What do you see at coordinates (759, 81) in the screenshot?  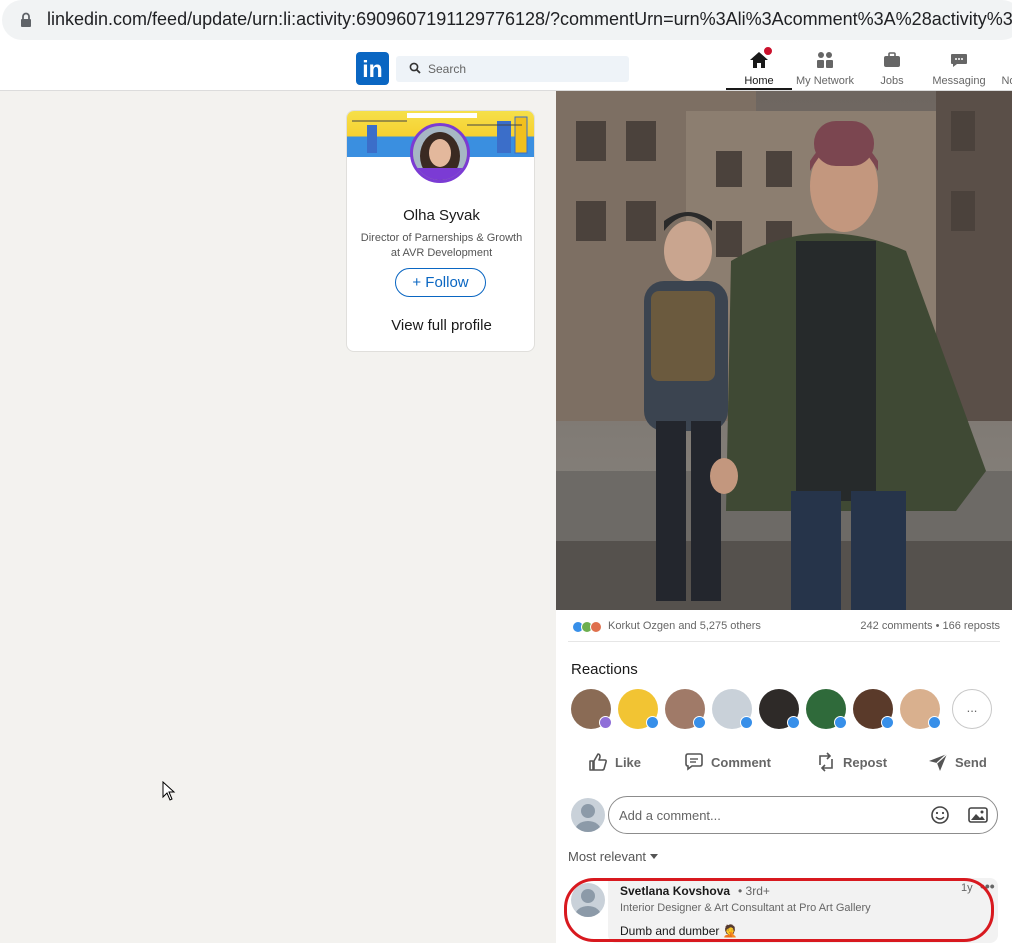 I see `nav-label: Home` at bounding box center [759, 81].